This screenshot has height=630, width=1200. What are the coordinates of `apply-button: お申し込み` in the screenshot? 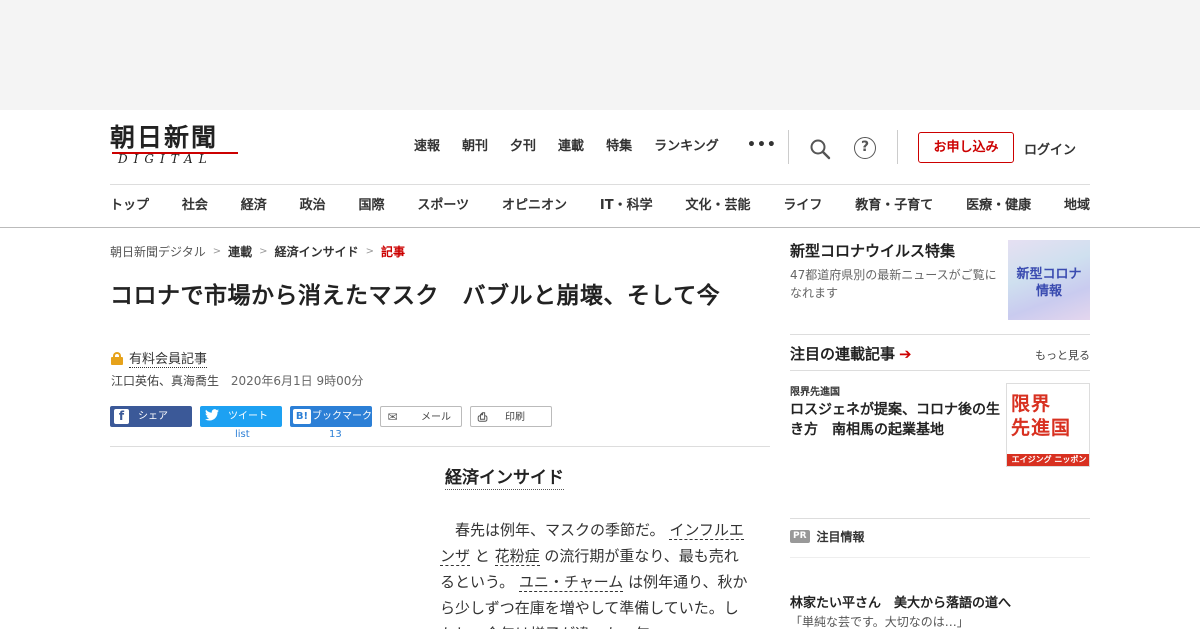 It's located at (966, 147).